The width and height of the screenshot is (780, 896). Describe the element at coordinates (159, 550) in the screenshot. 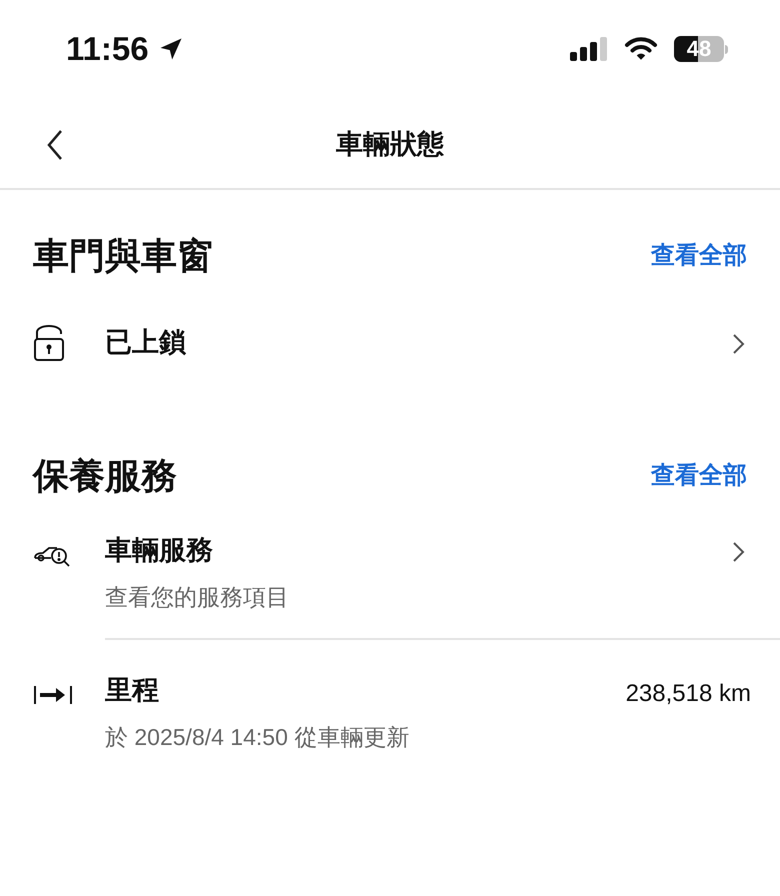

I see `row-title: 車輛服務` at that location.